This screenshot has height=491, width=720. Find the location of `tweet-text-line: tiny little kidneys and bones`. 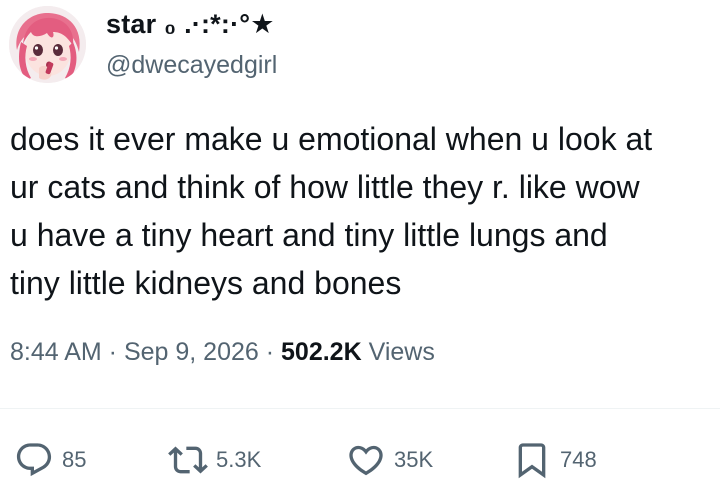

tweet-text-line: tiny little kidneys and bones is located at coordinates (206, 283).